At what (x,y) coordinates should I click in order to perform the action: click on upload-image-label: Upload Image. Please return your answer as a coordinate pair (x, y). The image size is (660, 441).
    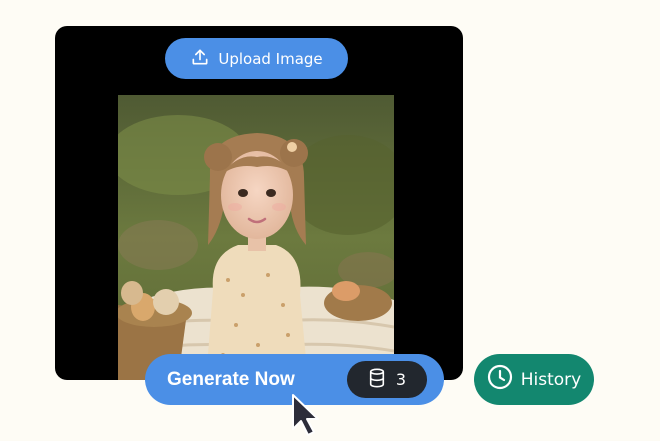
    Looking at the image, I should click on (270, 58).